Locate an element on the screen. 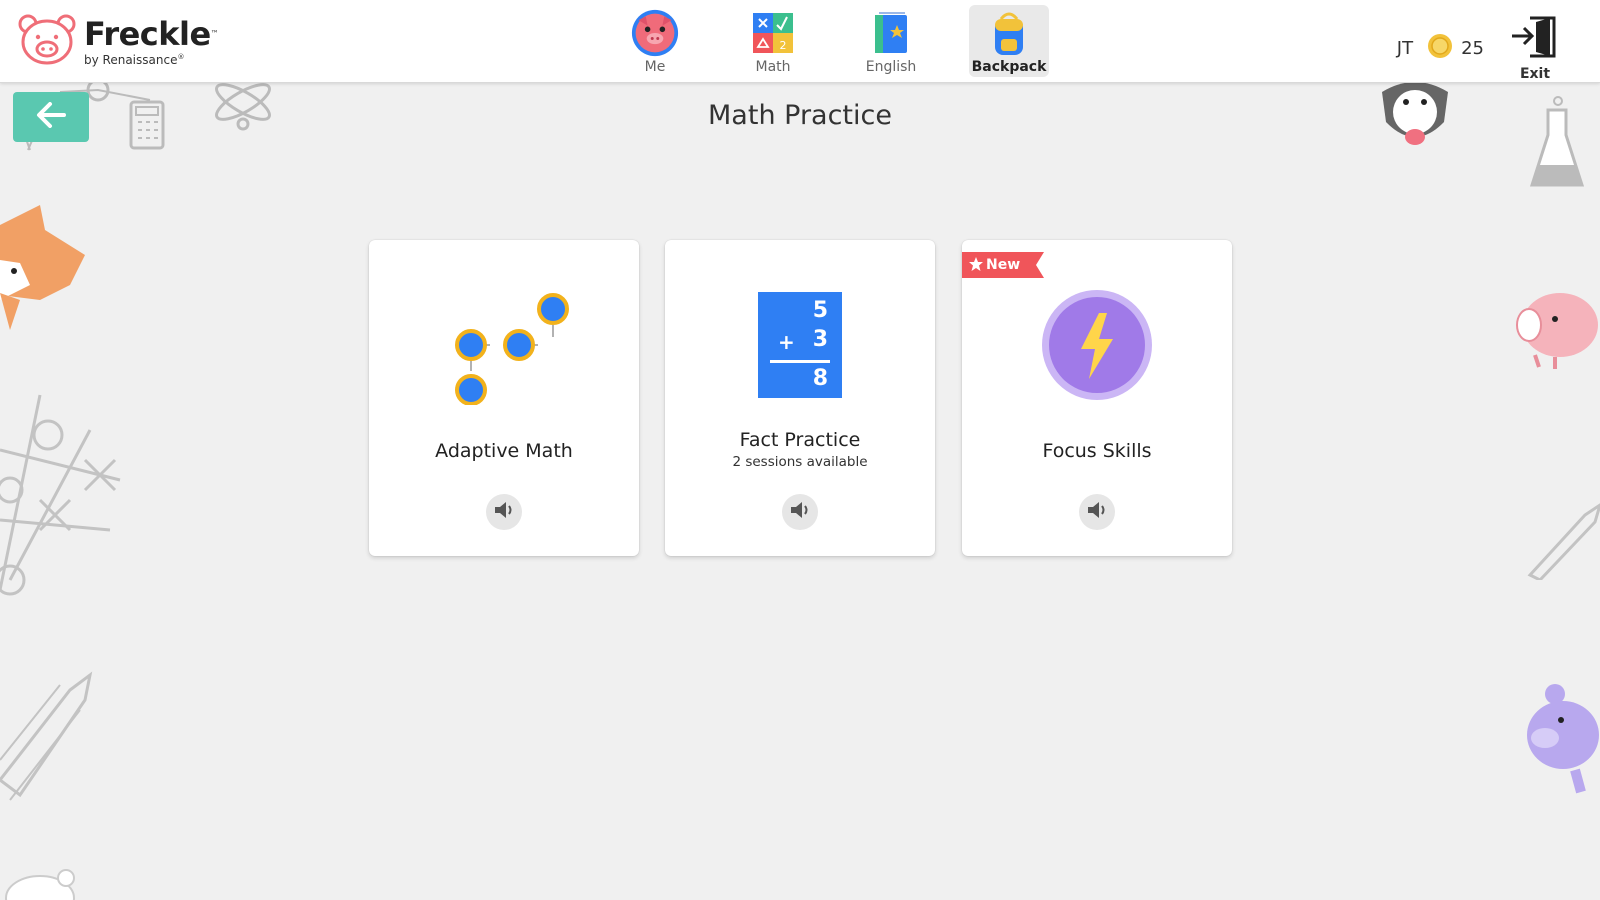  audio-button-focus-skills is located at coordinates (1097, 512).